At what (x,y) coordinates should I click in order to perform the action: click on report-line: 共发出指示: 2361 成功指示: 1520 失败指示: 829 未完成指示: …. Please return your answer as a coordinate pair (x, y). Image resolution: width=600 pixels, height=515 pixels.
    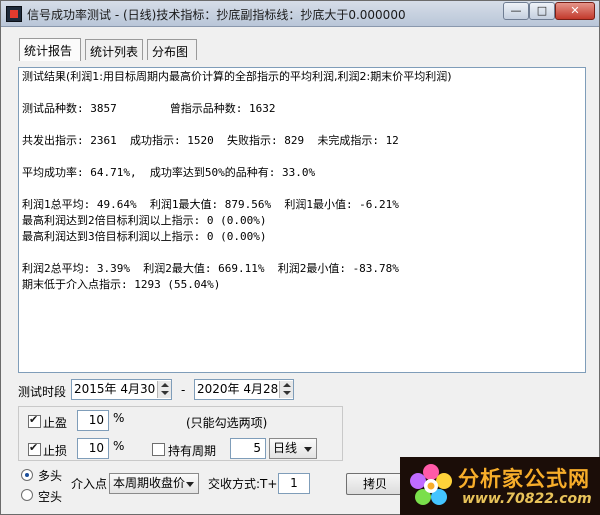
    Looking at the image, I should click on (210, 140).